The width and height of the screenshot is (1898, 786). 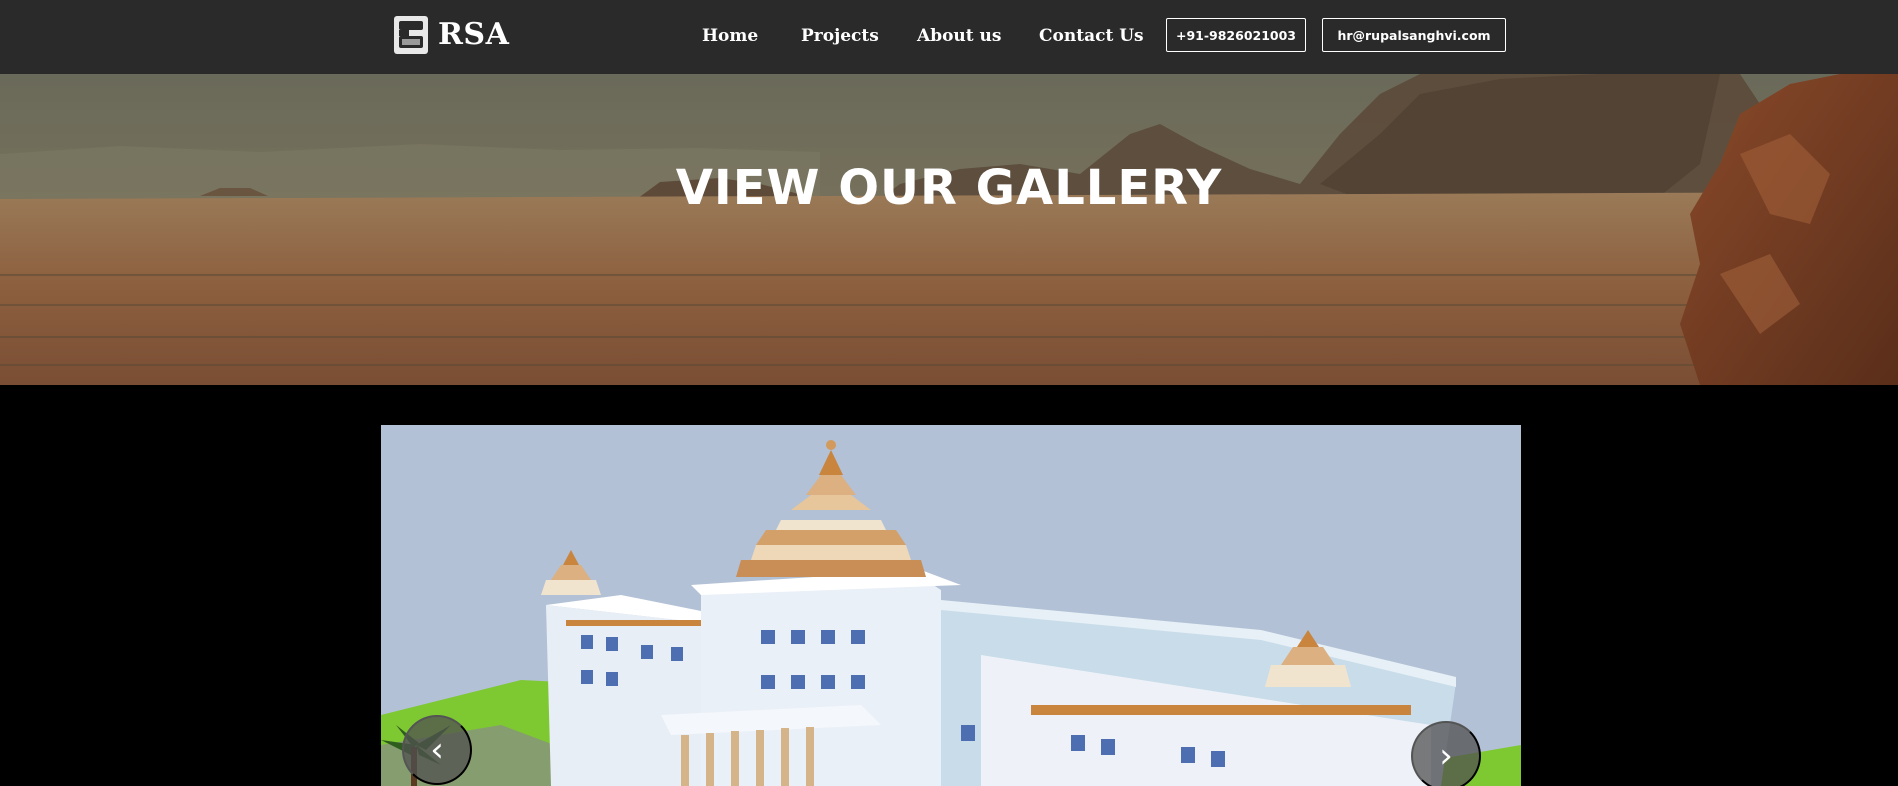 What do you see at coordinates (949, 188) in the screenshot?
I see `hero-title: VIEW OUR GALLERY` at bounding box center [949, 188].